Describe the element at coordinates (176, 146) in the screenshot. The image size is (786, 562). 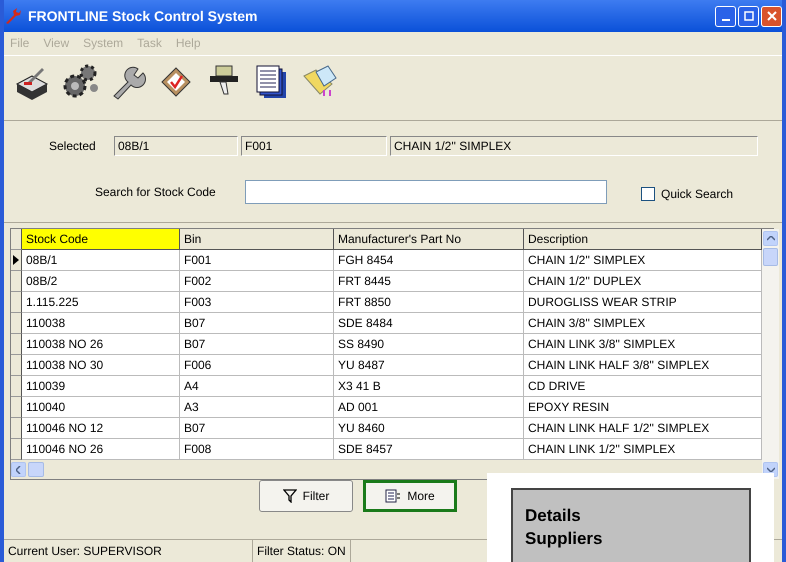
I see `selected-field: 08B/1` at that location.